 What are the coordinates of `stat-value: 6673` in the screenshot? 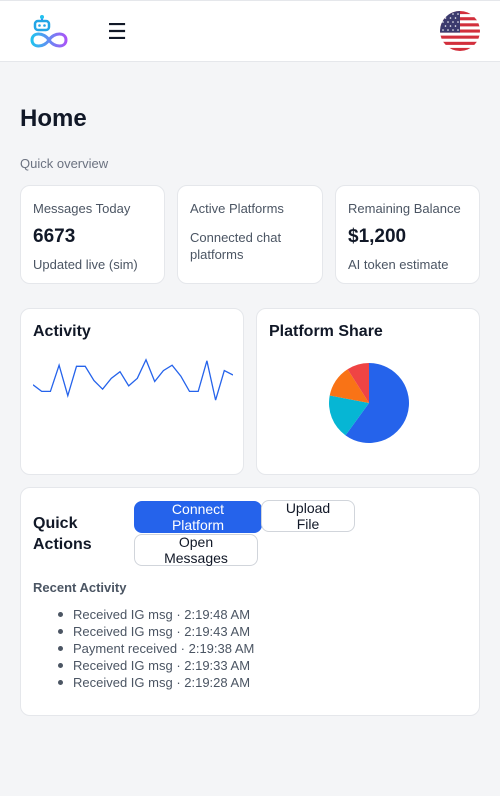 It's located at (54, 236).